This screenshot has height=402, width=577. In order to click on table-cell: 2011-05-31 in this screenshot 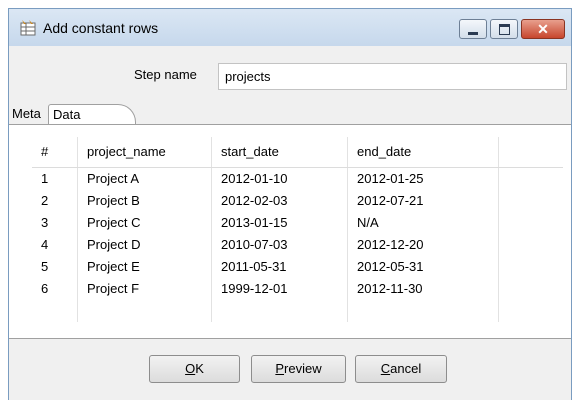, I will do `click(280, 267)`.